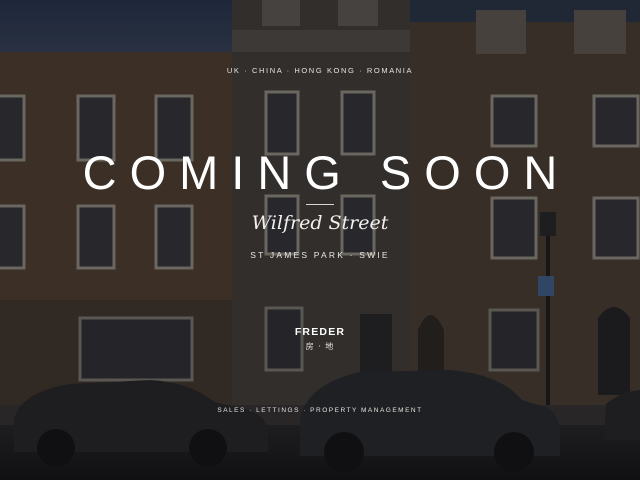  What do you see at coordinates (320, 339) in the screenshot?
I see `brand-logo: FREDER 房 · 地` at bounding box center [320, 339].